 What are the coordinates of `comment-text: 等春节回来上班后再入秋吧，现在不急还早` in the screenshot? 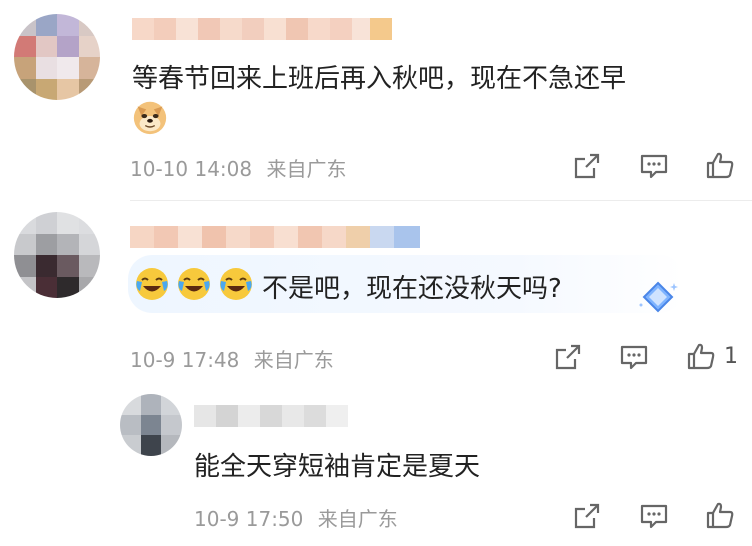 It's located at (379, 79).